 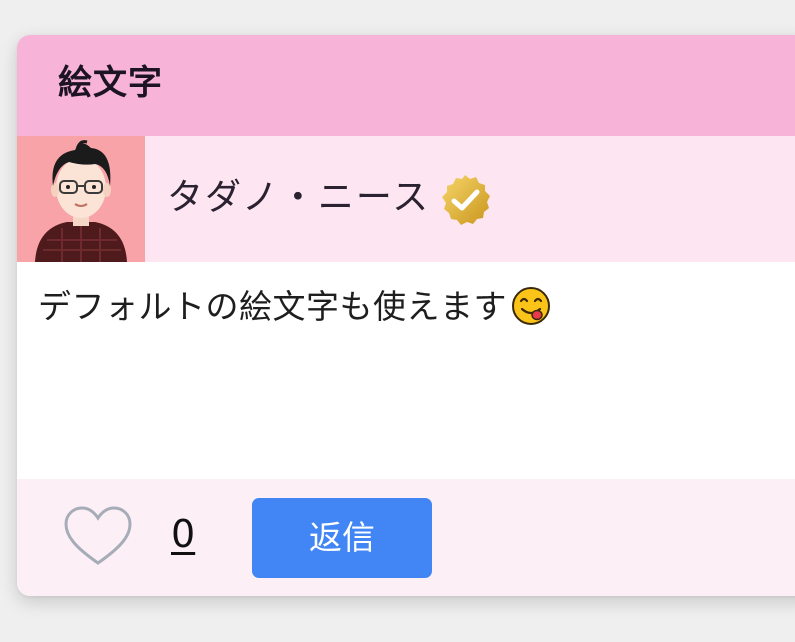 I want to click on card-title: 絵文字, so click(x=110, y=83).